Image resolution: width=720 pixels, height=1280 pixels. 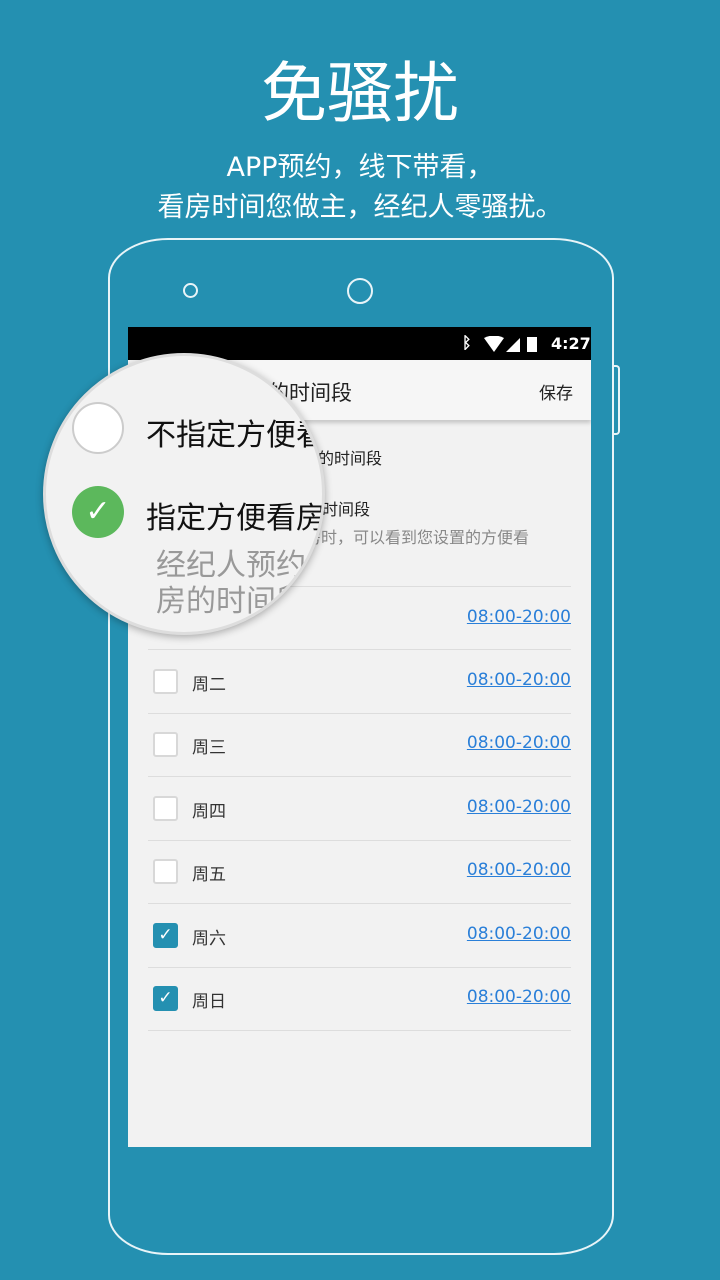 I want to click on day-label: 周二, so click(x=209, y=684).